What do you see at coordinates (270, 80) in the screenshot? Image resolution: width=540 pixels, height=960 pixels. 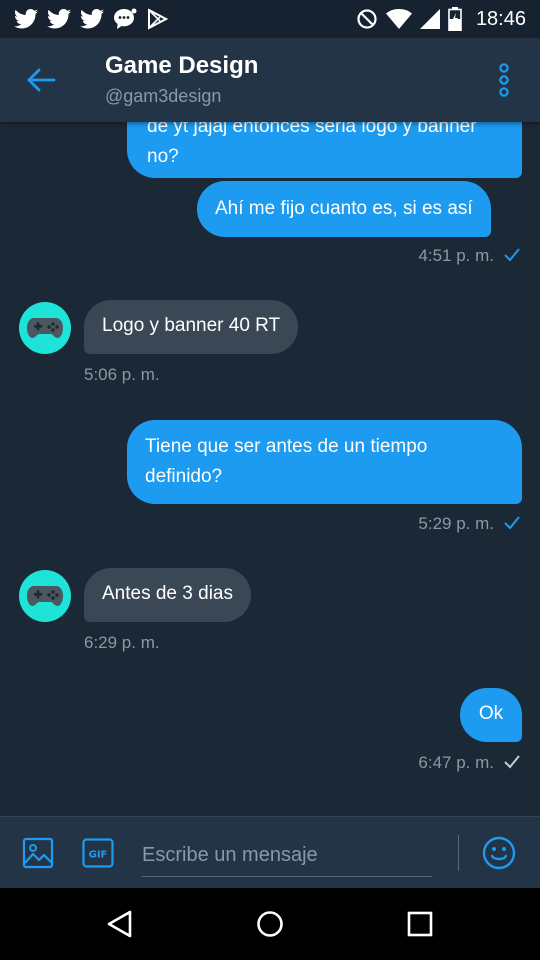 I see `conversation-header: Game Design @gam3design` at bounding box center [270, 80].